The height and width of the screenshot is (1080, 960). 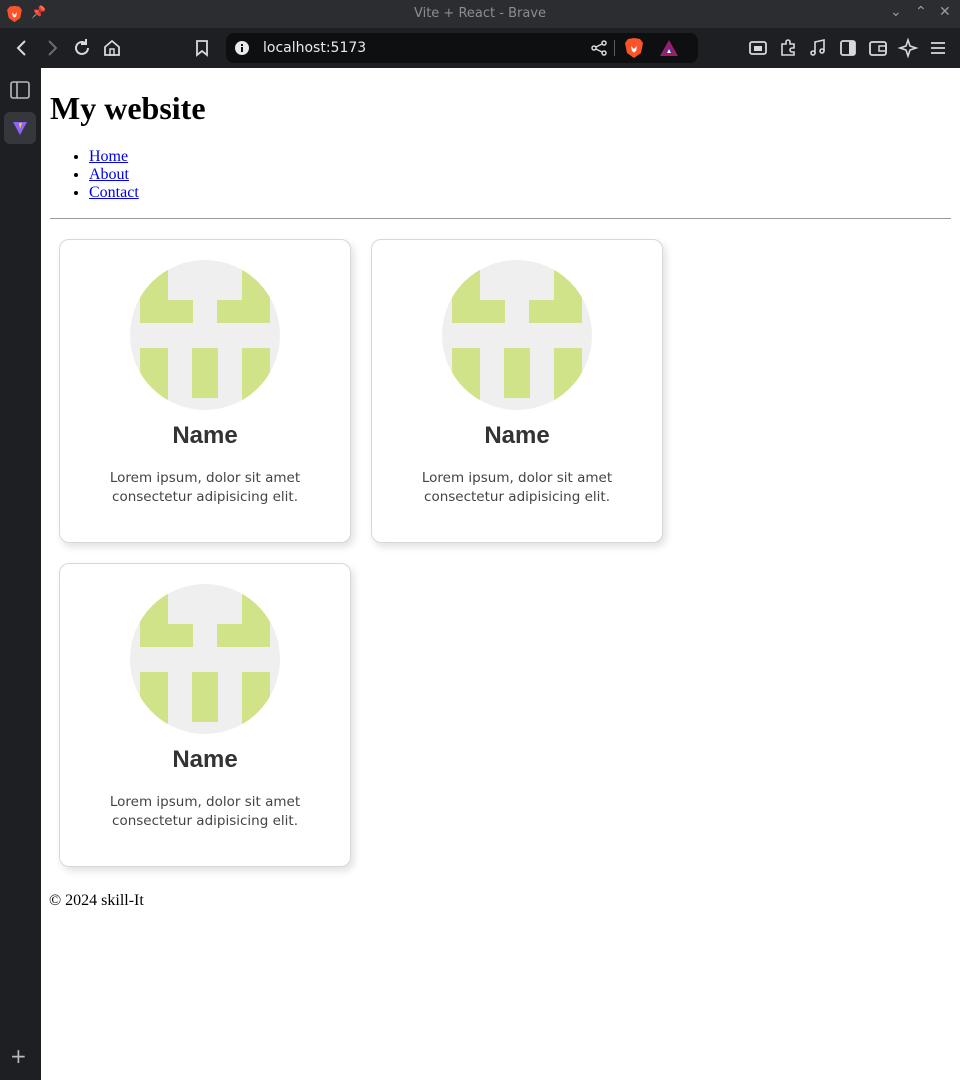 I want to click on bookmark-button, so click(x=202, y=48).